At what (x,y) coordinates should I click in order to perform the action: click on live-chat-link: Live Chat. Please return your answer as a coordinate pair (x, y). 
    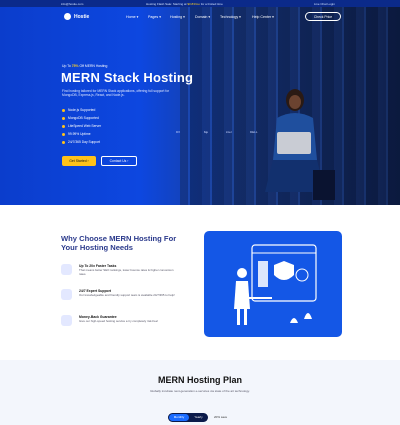
    Looking at the image, I should click on (320, 4).